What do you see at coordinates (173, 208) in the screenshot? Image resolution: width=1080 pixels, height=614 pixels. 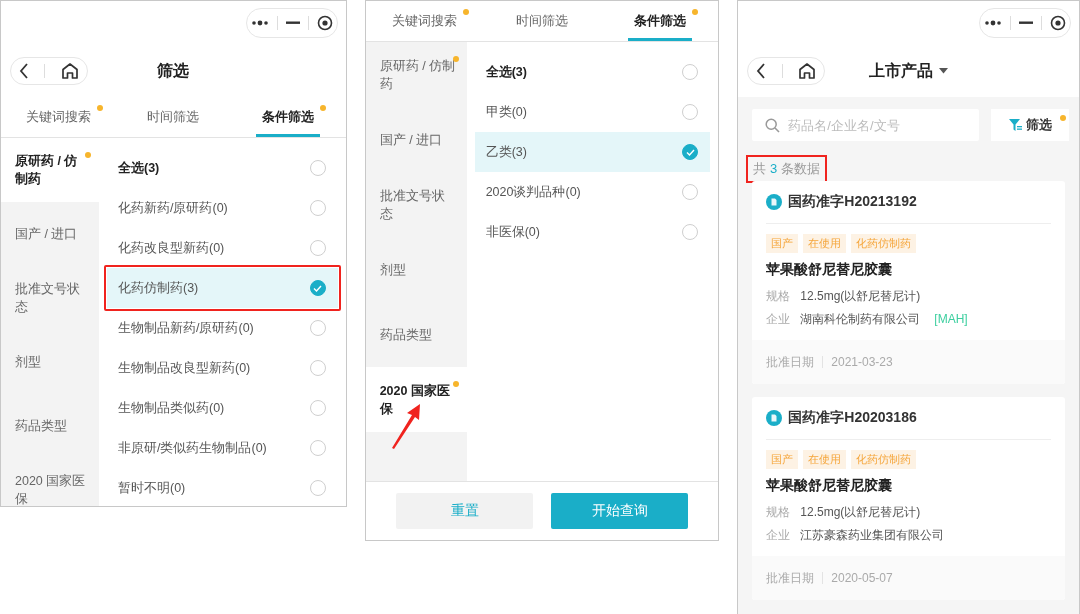 I see `option-label: 化药新药/原研药(0)` at bounding box center [173, 208].